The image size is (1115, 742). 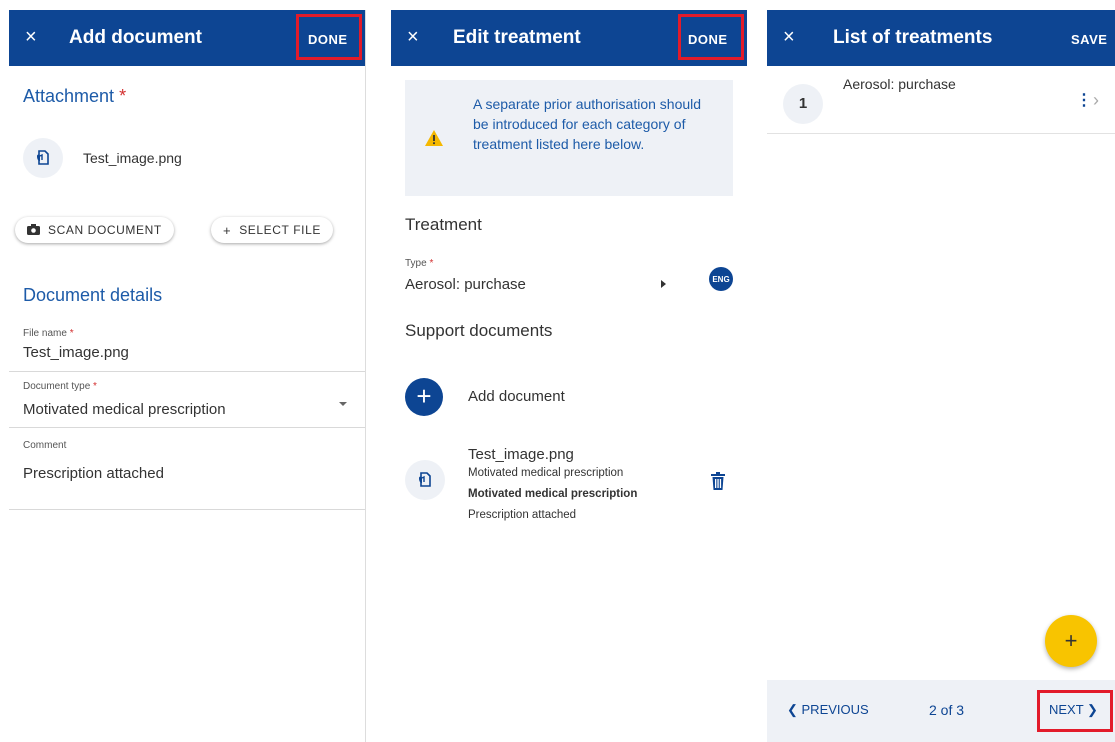 I want to click on chevron-down-icon, so click(x=343, y=404).